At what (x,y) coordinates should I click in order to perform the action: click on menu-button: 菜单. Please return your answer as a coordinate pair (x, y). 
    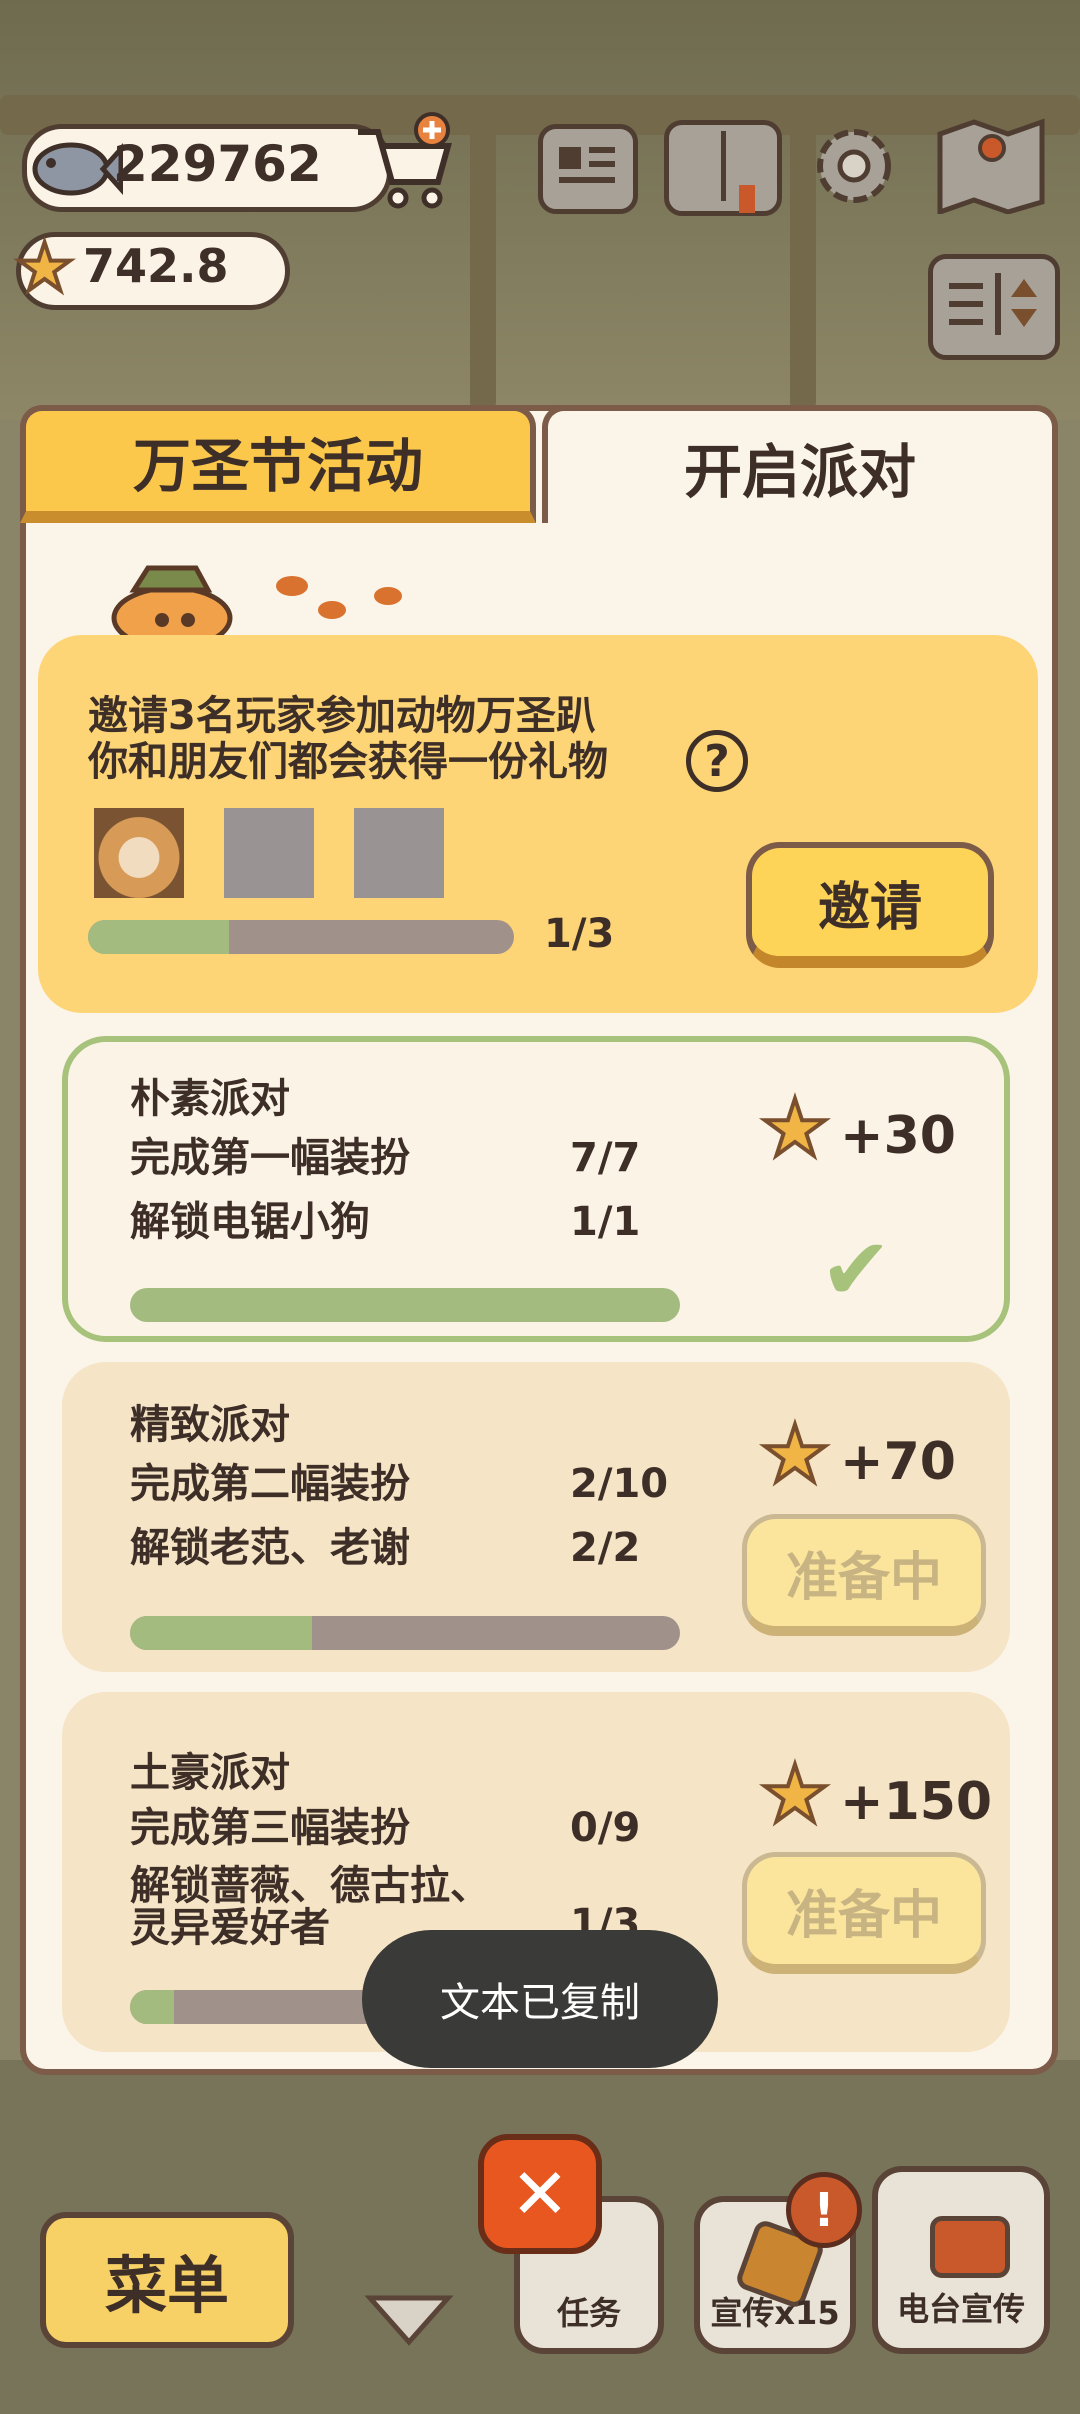
    Looking at the image, I should click on (167, 2280).